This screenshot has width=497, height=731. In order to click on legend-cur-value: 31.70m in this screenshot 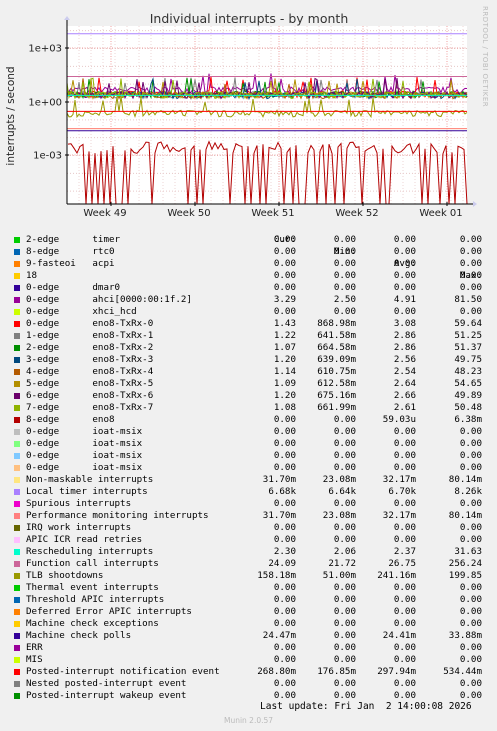, I will do `click(279, 479)`.